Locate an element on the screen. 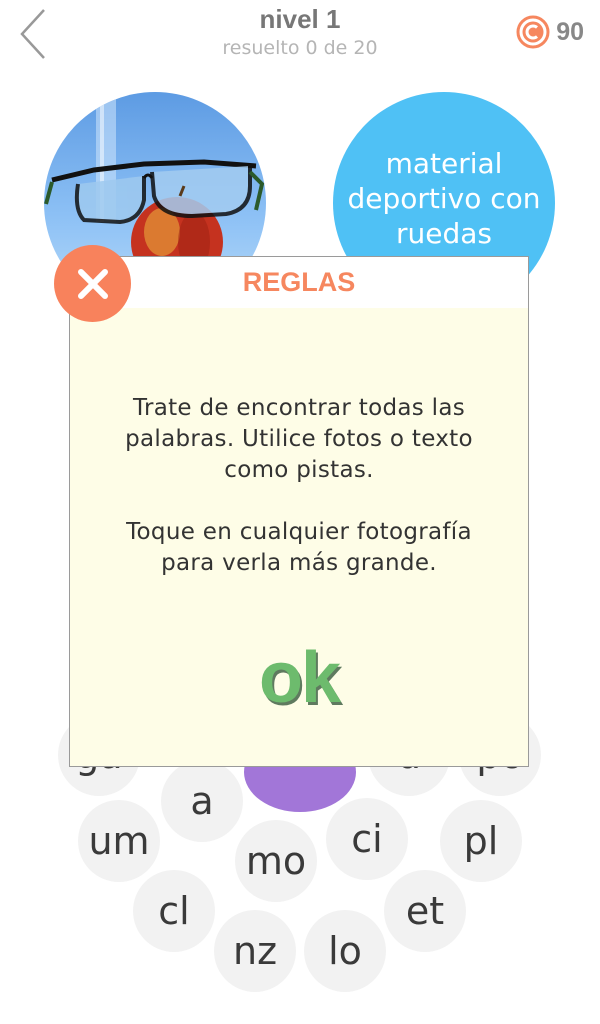  letter-bubble: et is located at coordinates (425, 911).